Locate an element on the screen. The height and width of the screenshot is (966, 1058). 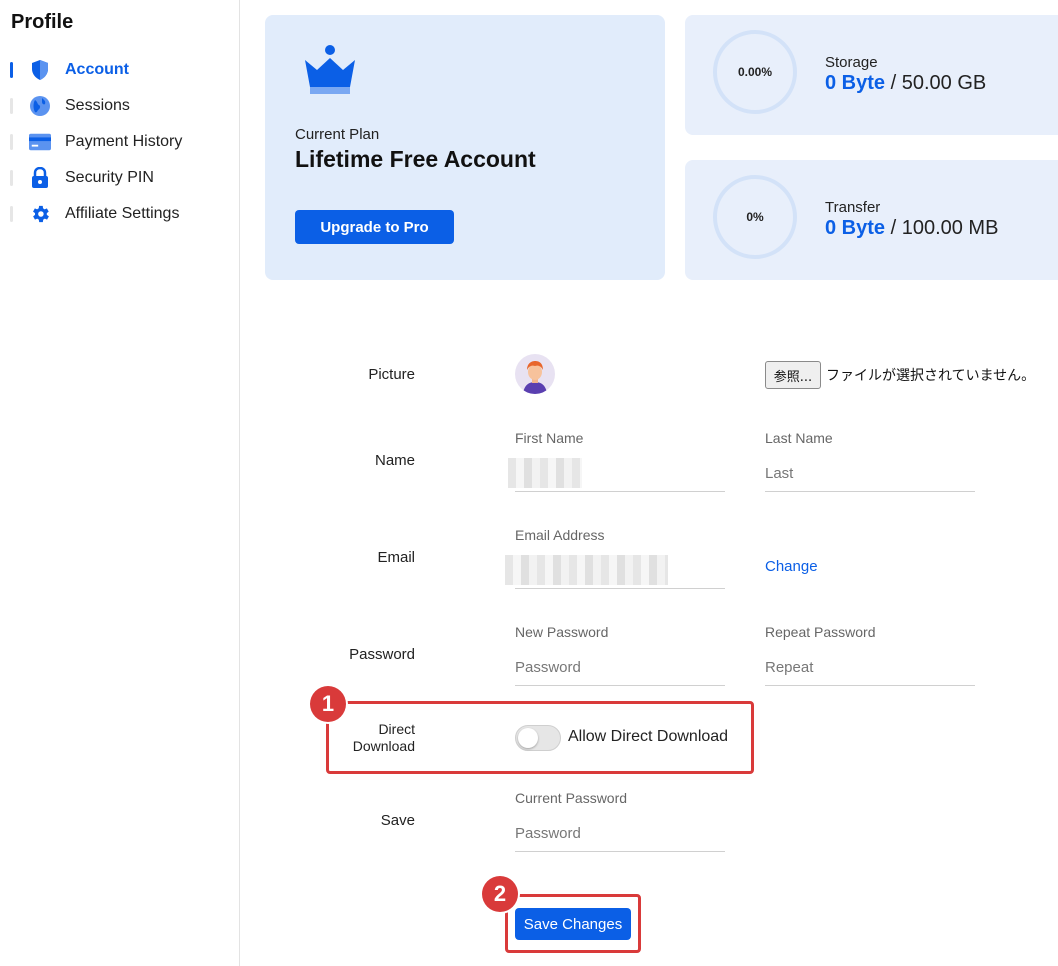
sidebar-item-label: Sessions is located at coordinates (97, 105).